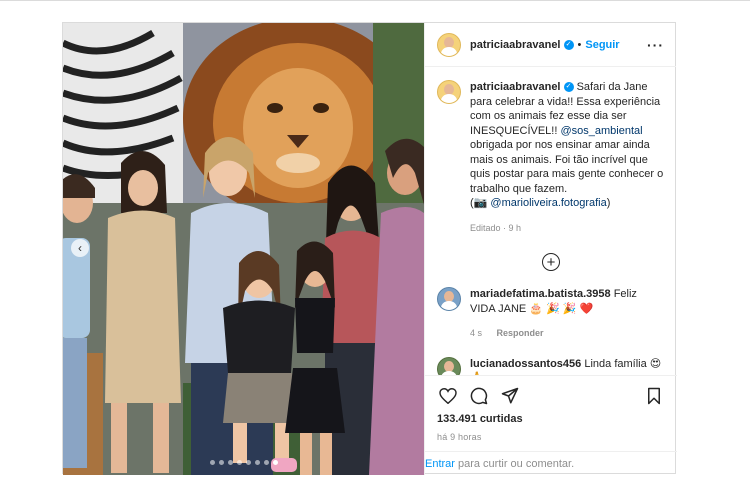  I want to click on like-button, so click(448, 396).